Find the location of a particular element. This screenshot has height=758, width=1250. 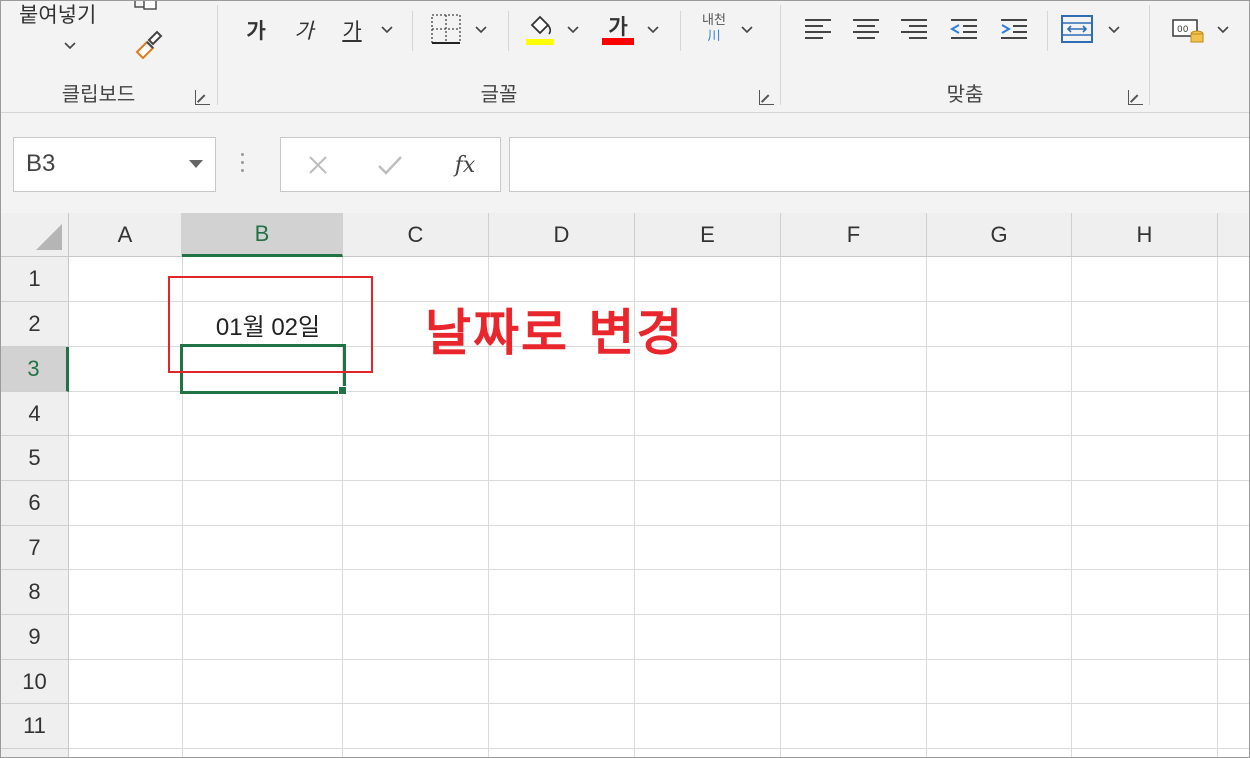

align-center-icon is located at coordinates (866, 29).